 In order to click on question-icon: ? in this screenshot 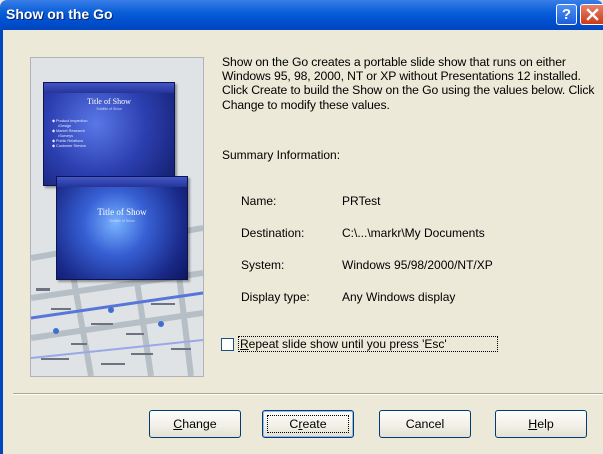, I will do `click(566, 14)`.